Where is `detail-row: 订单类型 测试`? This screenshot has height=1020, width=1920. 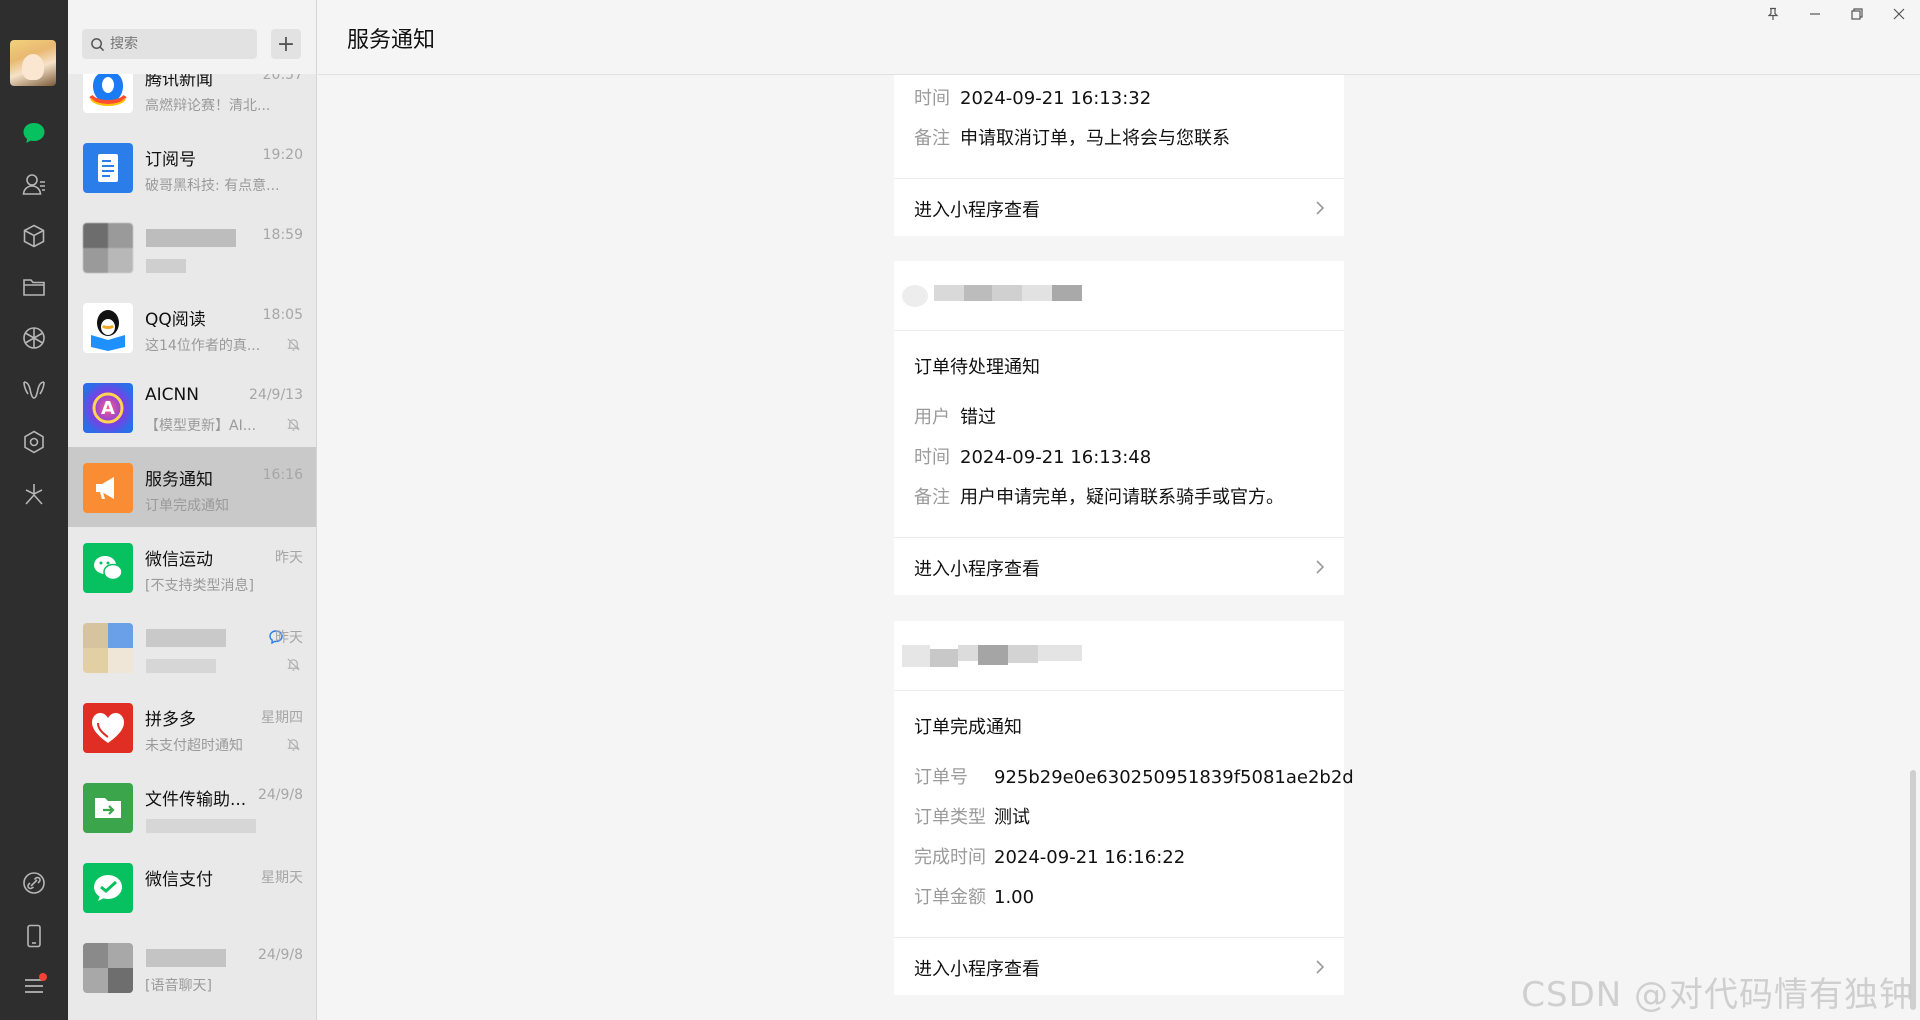 detail-row: 订单类型 测试 is located at coordinates (972, 816).